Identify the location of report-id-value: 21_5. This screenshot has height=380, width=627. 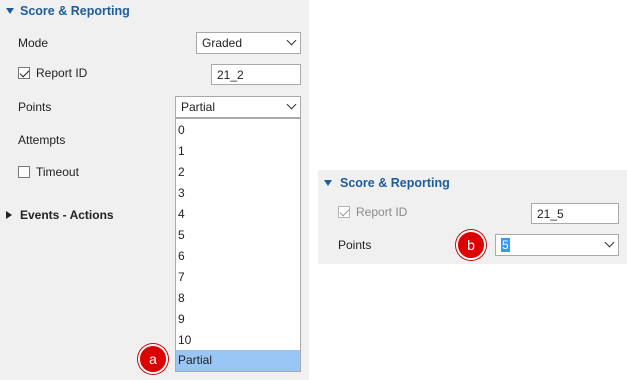
(550, 214).